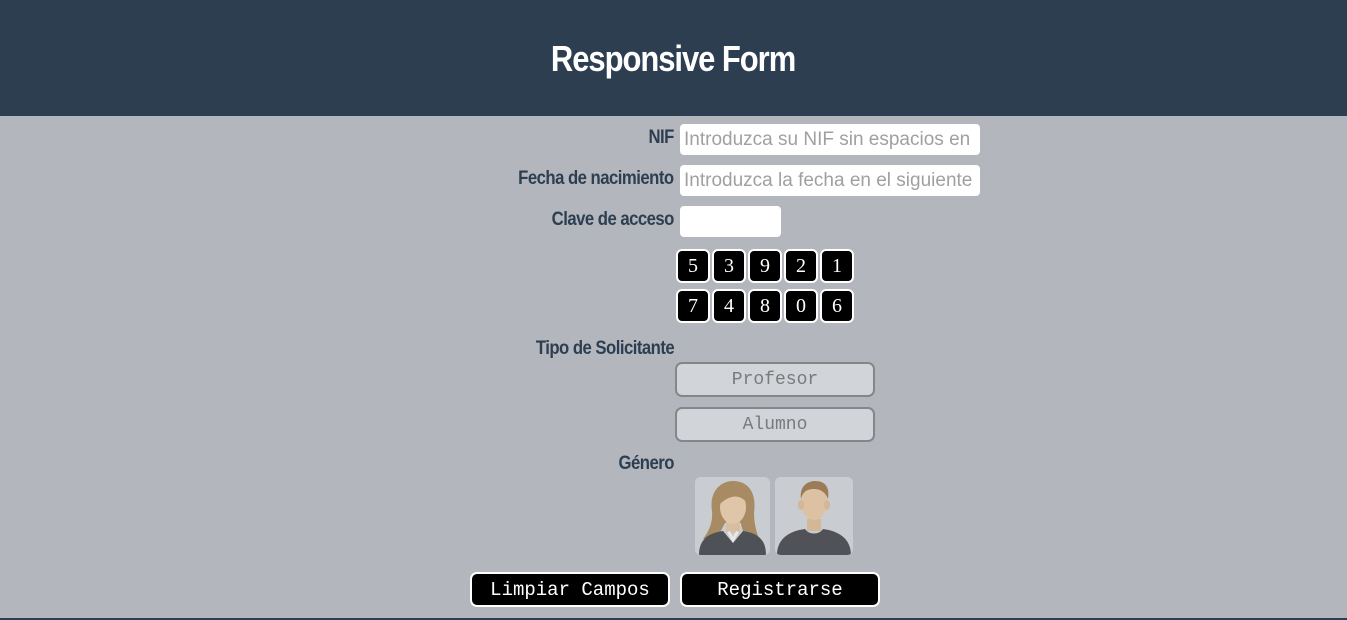  What do you see at coordinates (661, 137) in the screenshot?
I see `nif-label: NIF` at bounding box center [661, 137].